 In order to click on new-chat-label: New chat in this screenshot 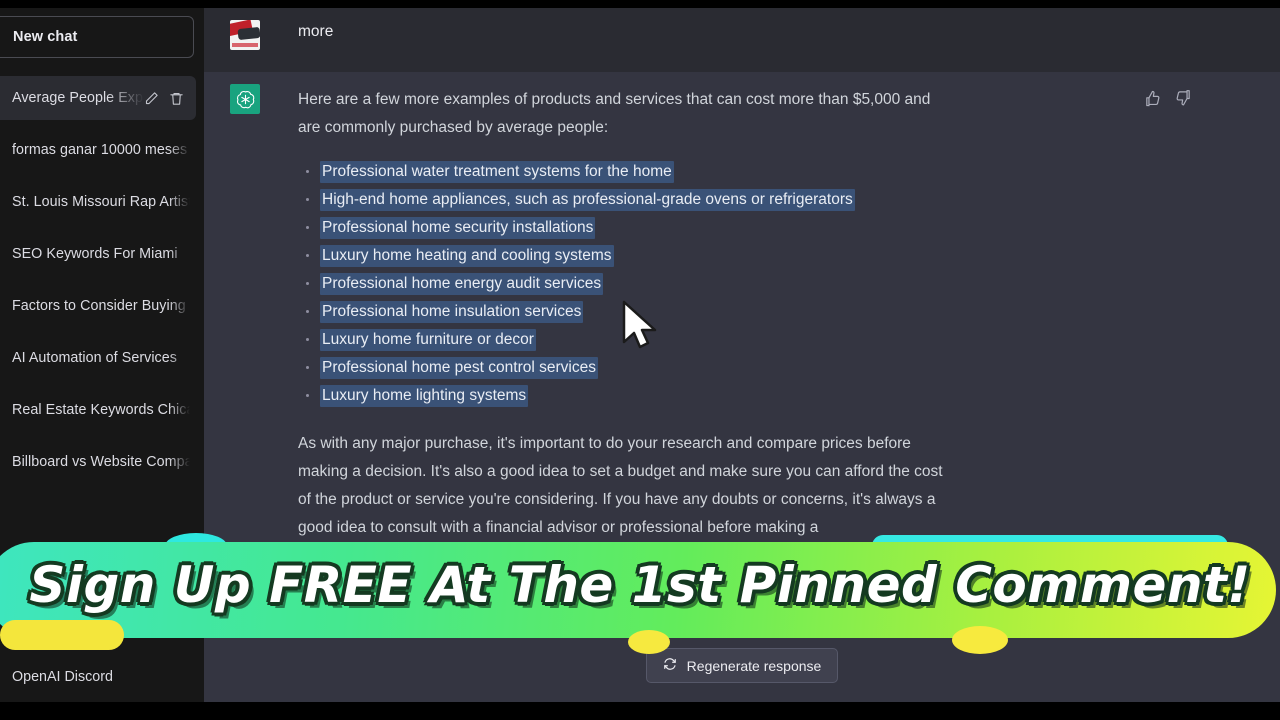, I will do `click(45, 37)`.